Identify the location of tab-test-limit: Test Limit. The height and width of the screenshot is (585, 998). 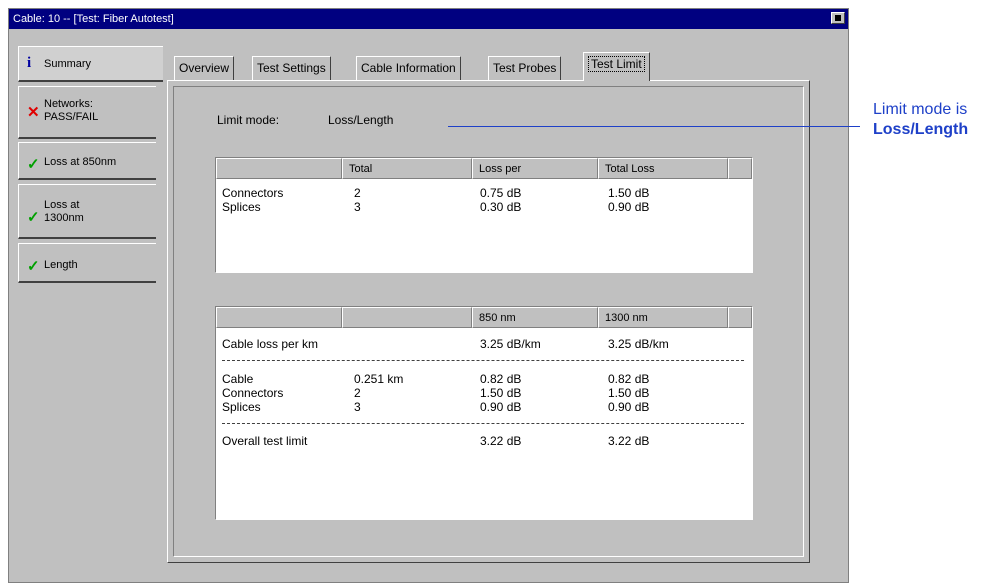
(616, 66).